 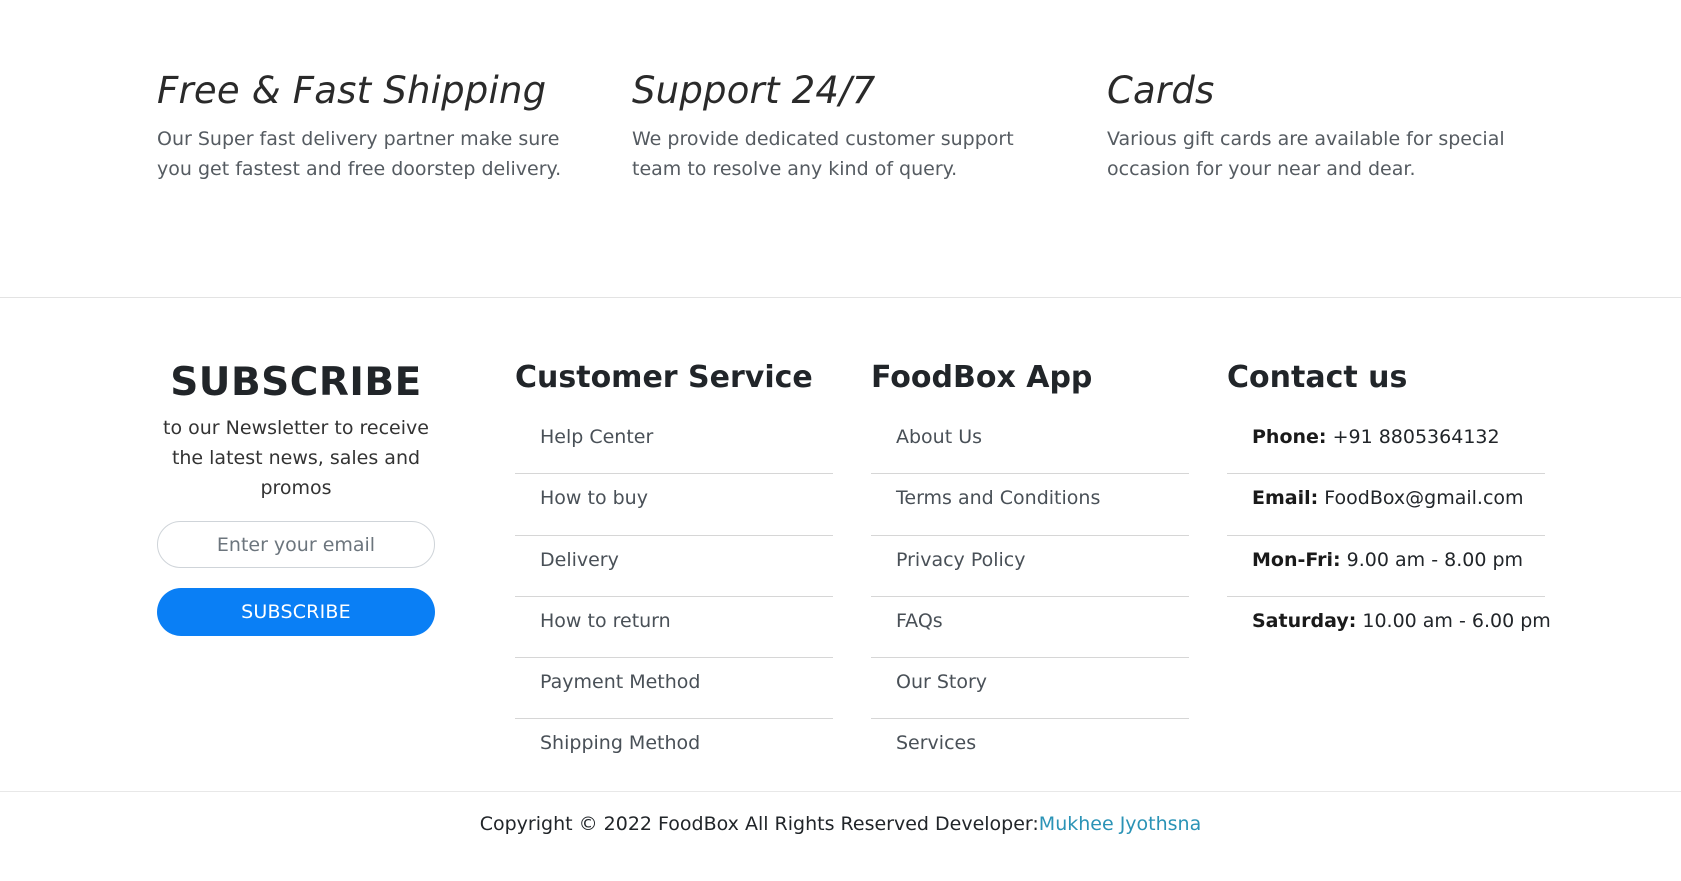 What do you see at coordinates (1456, 620) in the screenshot?
I see `contact-value: 10.00 am - 6.00 pm` at bounding box center [1456, 620].